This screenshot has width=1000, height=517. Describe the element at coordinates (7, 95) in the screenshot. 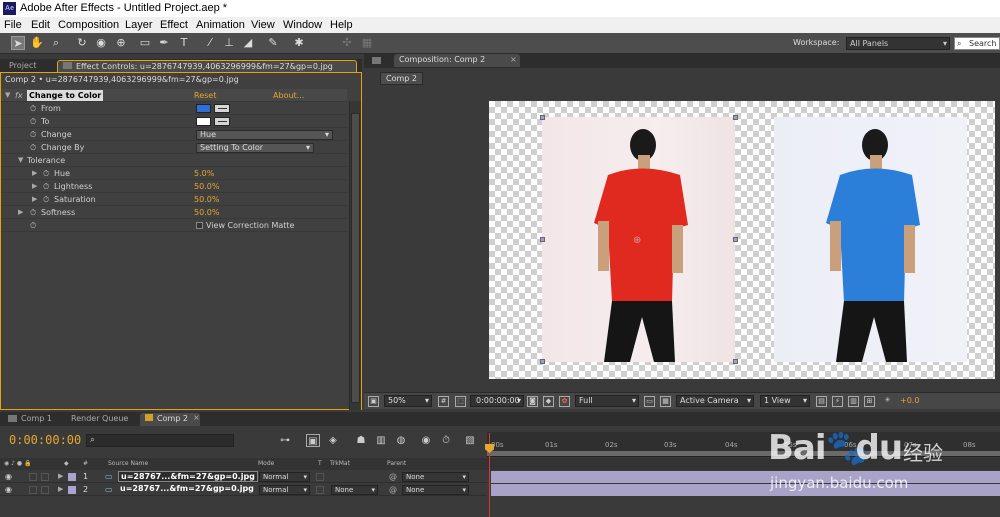

I see `expand-effect-triangle-icon: ▼` at that location.